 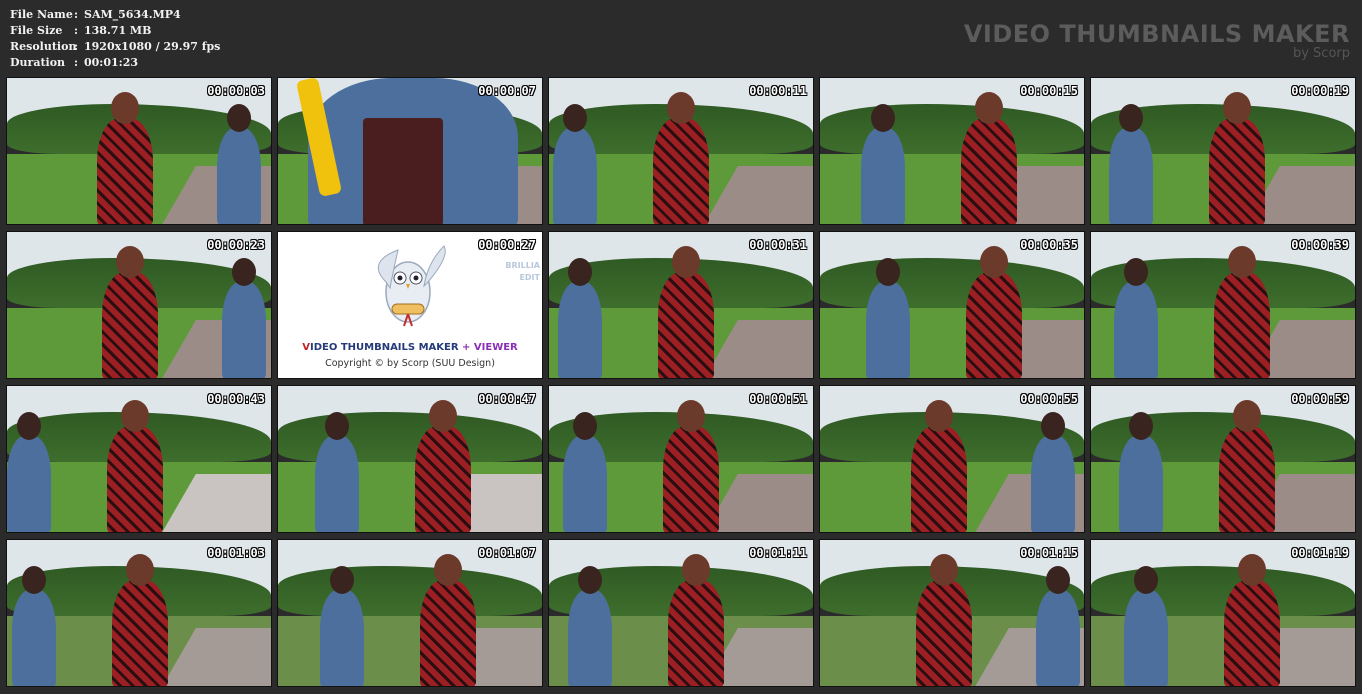 What do you see at coordinates (1320, 245) in the screenshot?
I see `timestamp: 00:00:39` at bounding box center [1320, 245].